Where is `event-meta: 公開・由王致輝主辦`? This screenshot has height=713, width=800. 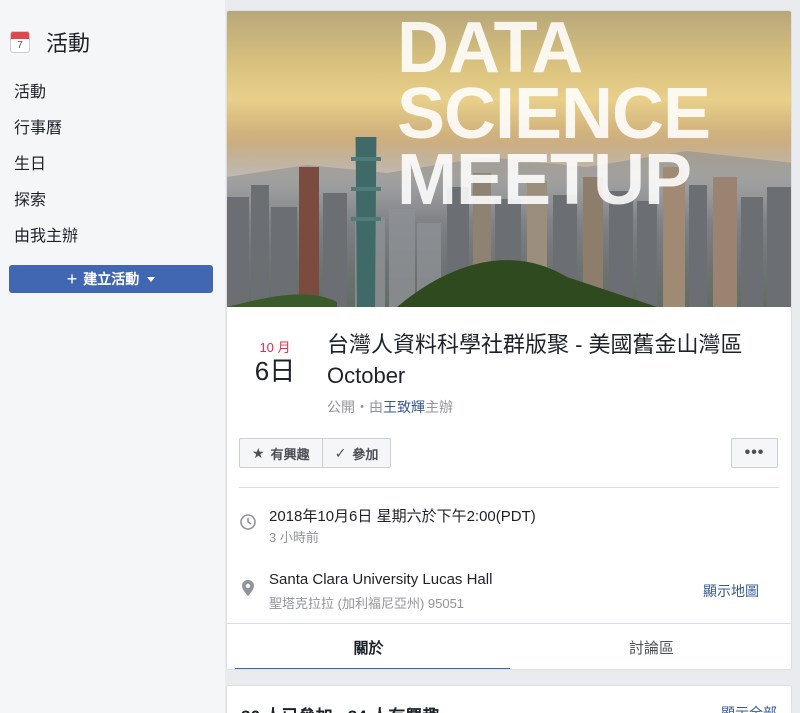 event-meta: 公開・由王致輝主辦 is located at coordinates (390, 407).